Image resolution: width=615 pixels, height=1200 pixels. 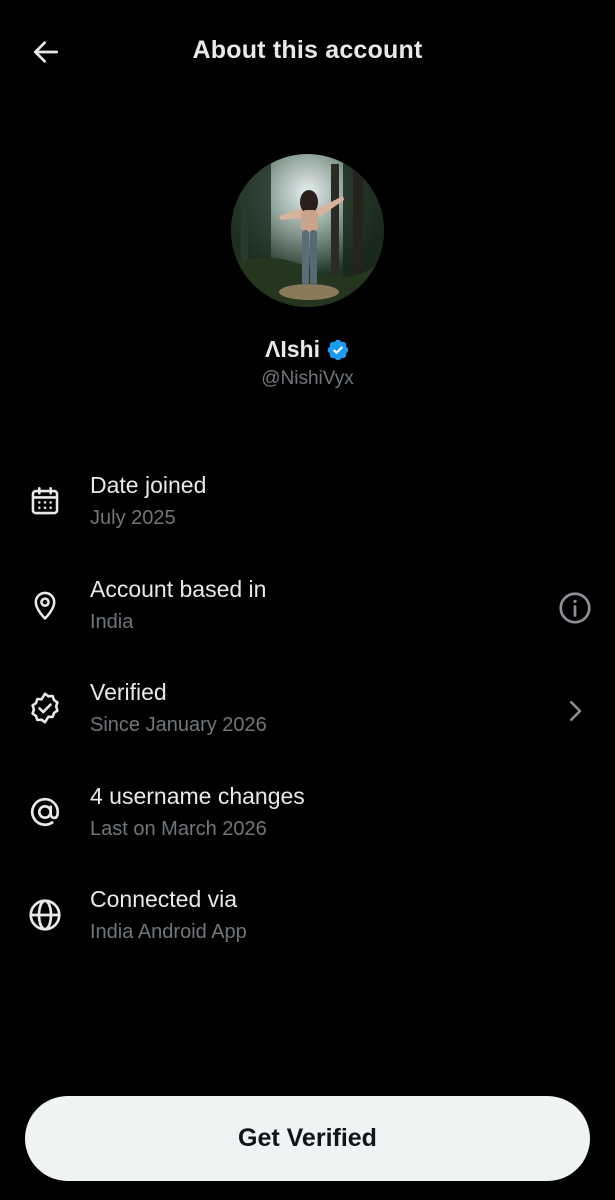 What do you see at coordinates (307, 378) in the screenshot?
I see `username-handle: @NishiVyx` at bounding box center [307, 378].